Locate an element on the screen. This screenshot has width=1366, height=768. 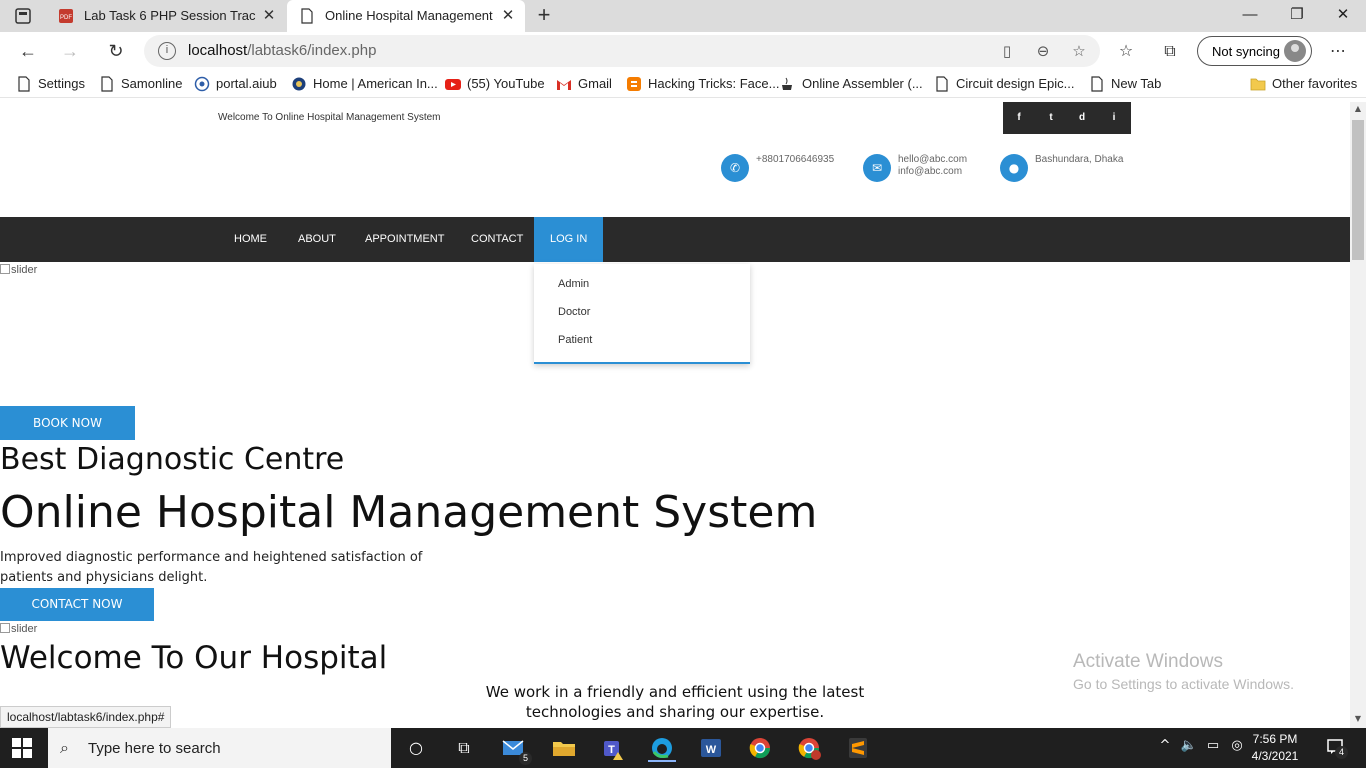
nav-about: ABOUT is located at coordinates (317, 239).